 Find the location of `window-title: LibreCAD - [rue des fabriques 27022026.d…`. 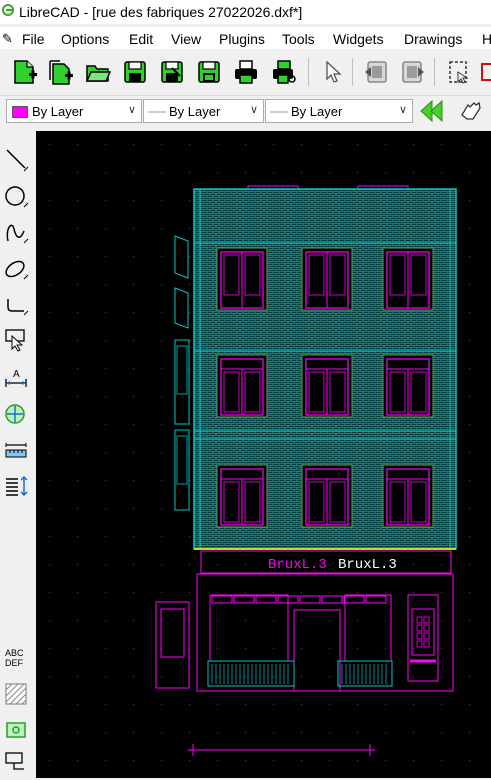

window-title: LibreCAD - [rue des fabriques 27022026.d… is located at coordinates (161, 12).